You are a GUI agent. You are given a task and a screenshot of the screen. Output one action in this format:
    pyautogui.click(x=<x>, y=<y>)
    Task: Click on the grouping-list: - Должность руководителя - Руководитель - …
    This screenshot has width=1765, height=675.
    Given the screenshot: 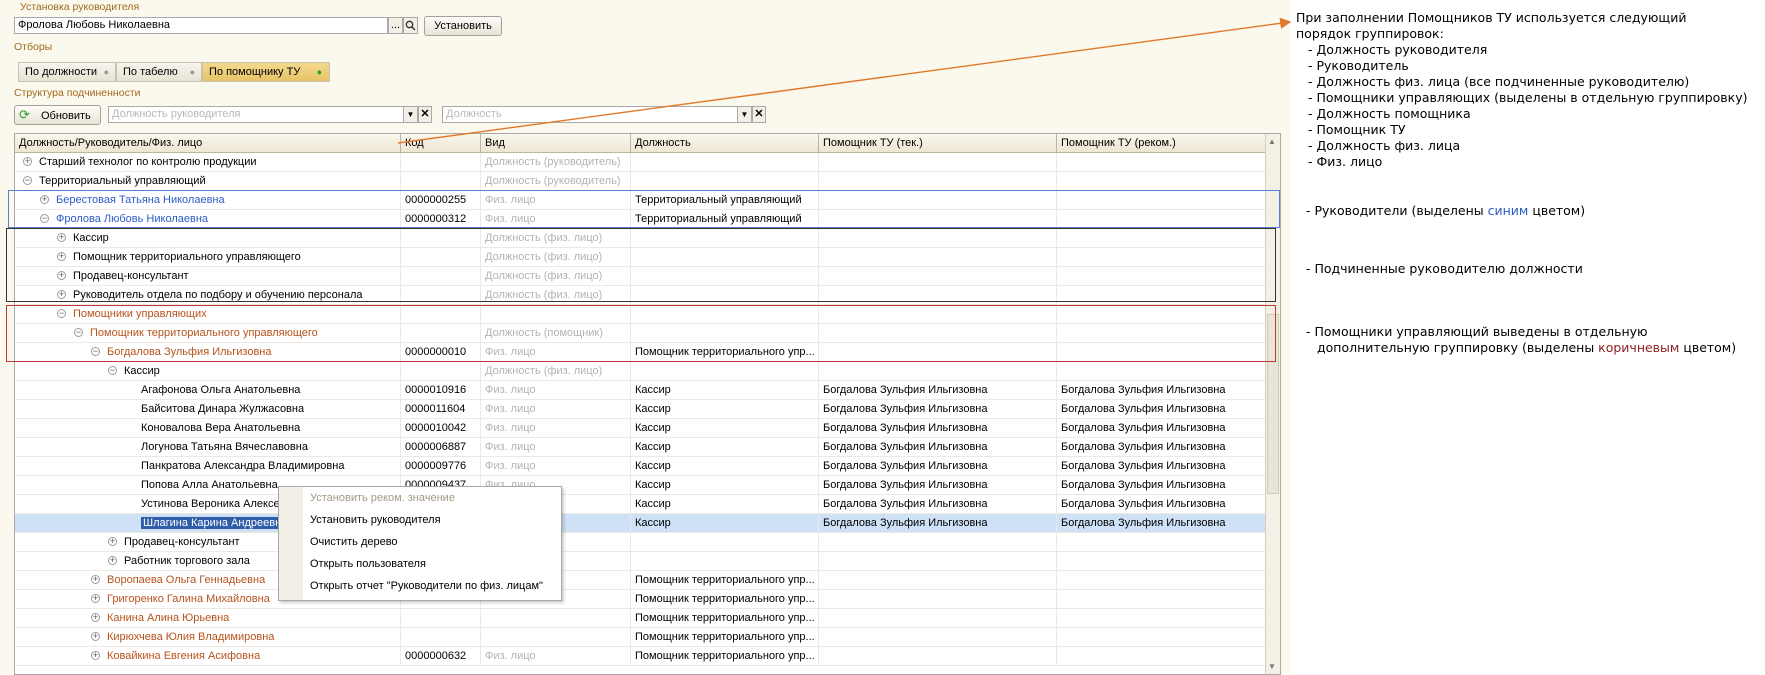 What is the action you would take?
    pyautogui.click(x=1521, y=106)
    